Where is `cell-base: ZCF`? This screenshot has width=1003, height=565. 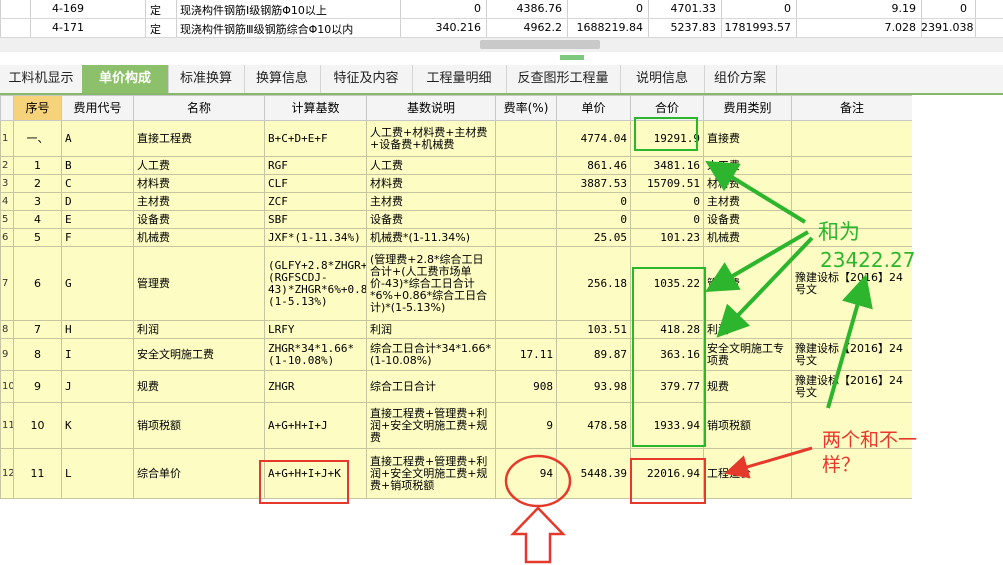 cell-base: ZCF is located at coordinates (315, 201).